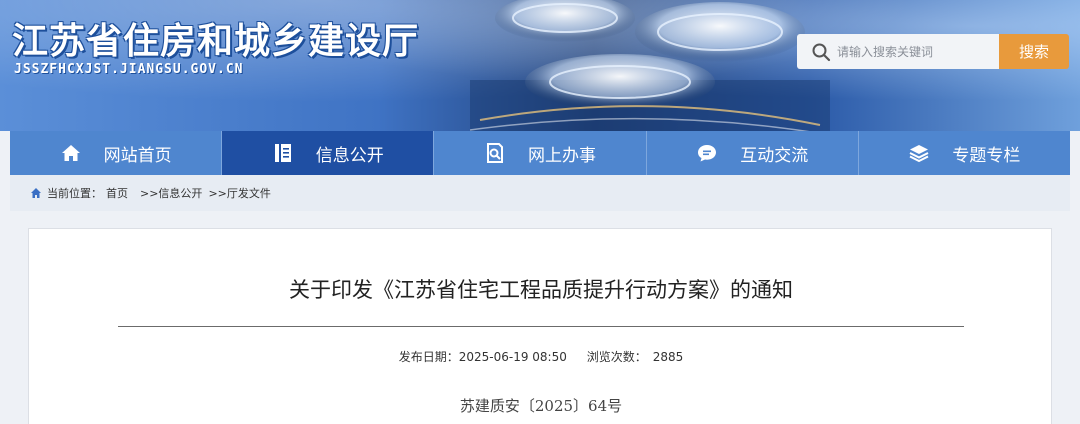 The height and width of the screenshot is (424, 1080). I want to click on site-domain: JSSZFHCXJST.JIANGSU.GOV.CN, so click(129, 69).